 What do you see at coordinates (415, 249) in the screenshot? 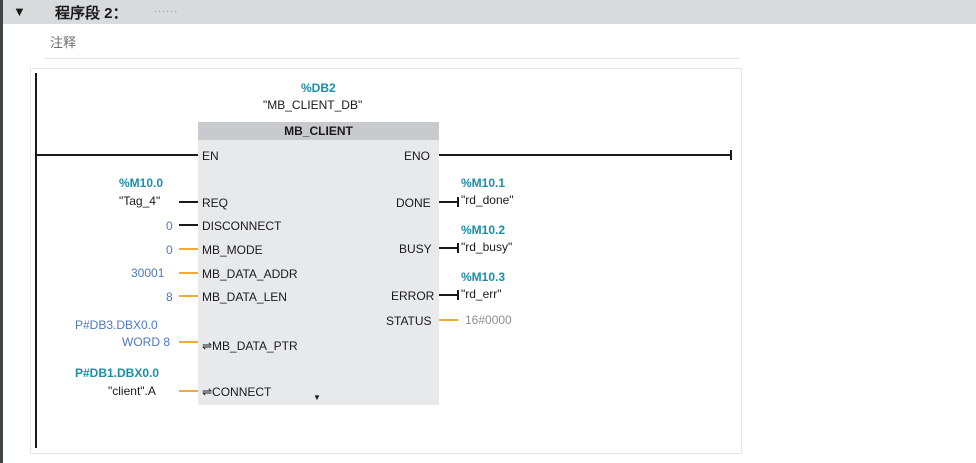
I see `pin-busy: BUSY` at bounding box center [415, 249].